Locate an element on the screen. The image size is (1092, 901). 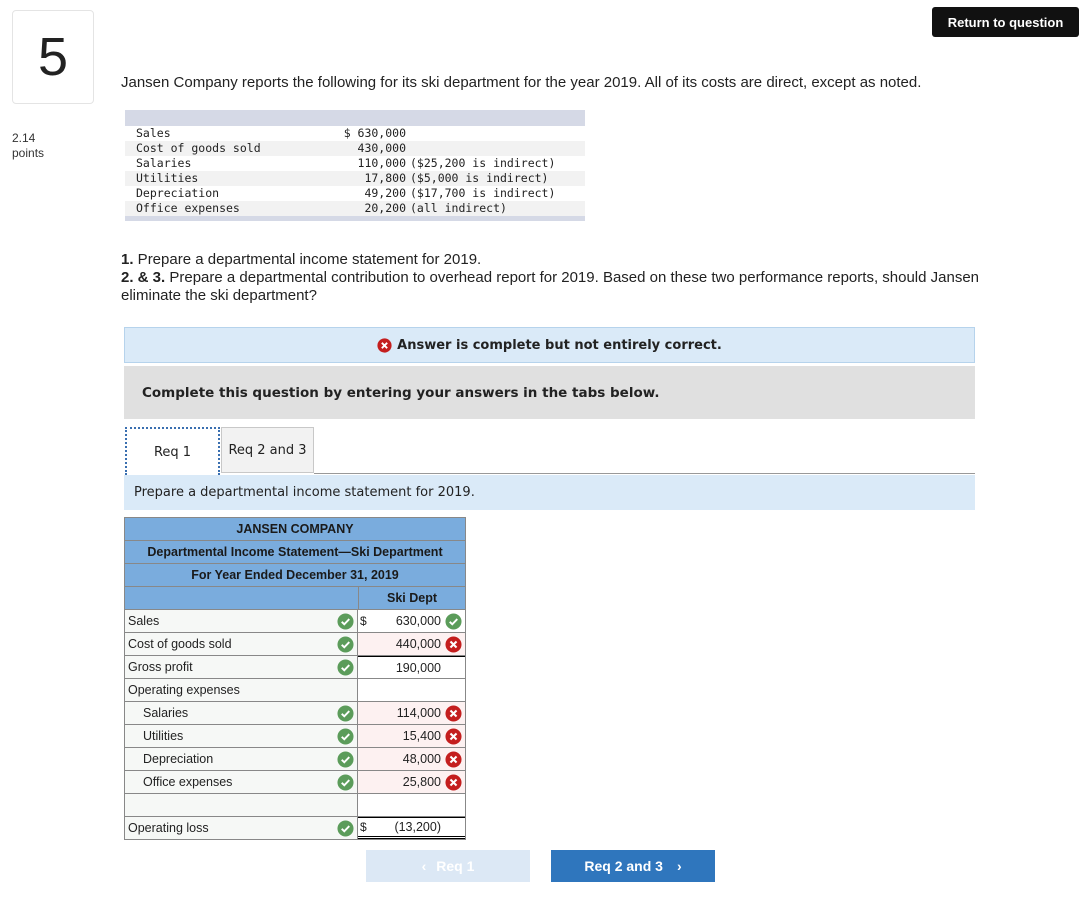
statement-row: Operating expenses is located at coordinates (295, 690).